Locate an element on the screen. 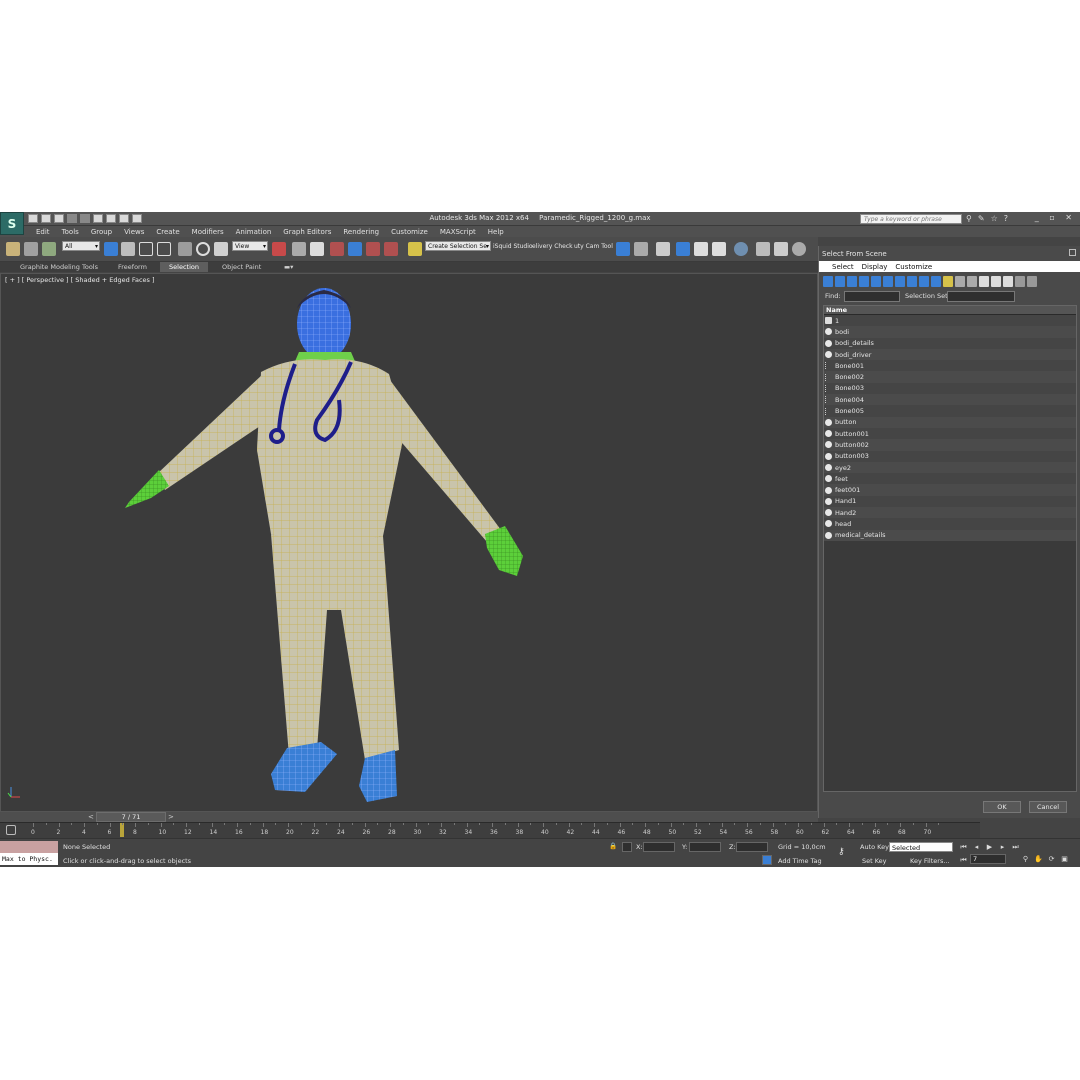  left-shoe-mesh is located at coordinates (304, 767).